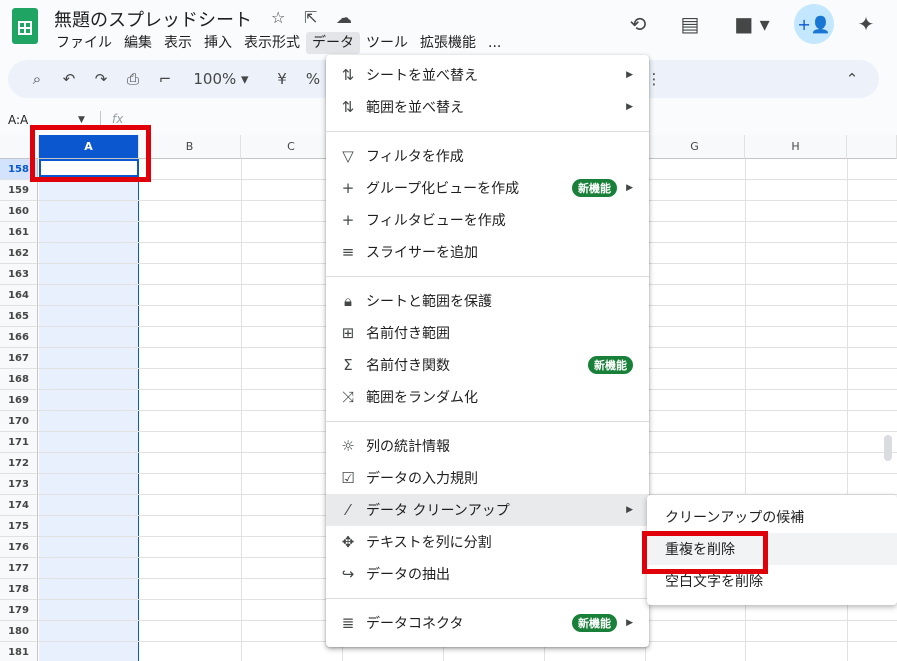  What do you see at coordinates (90, 153) in the screenshot?
I see `highlight-box-column-a` at bounding box center [90, 153].